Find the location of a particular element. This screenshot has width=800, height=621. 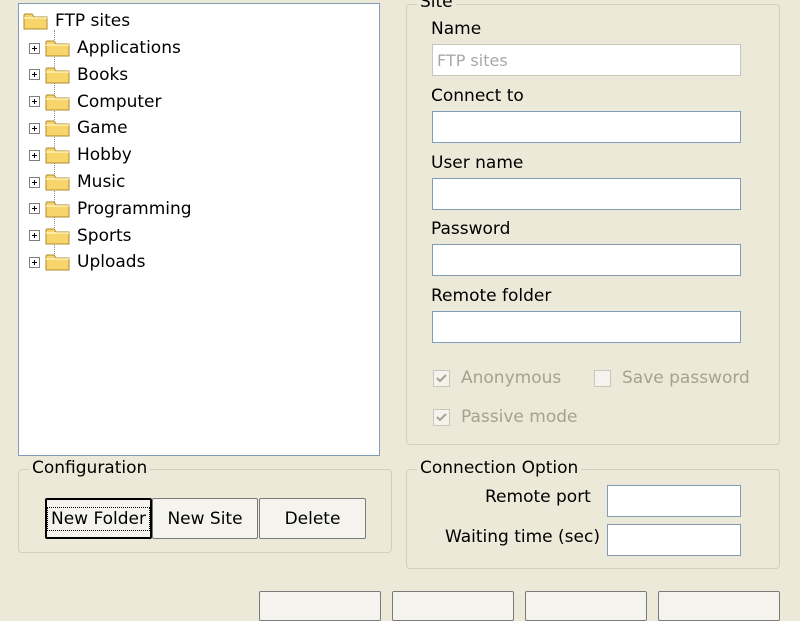

remote-port-label: Remote port is located at coordinates (538, 497).